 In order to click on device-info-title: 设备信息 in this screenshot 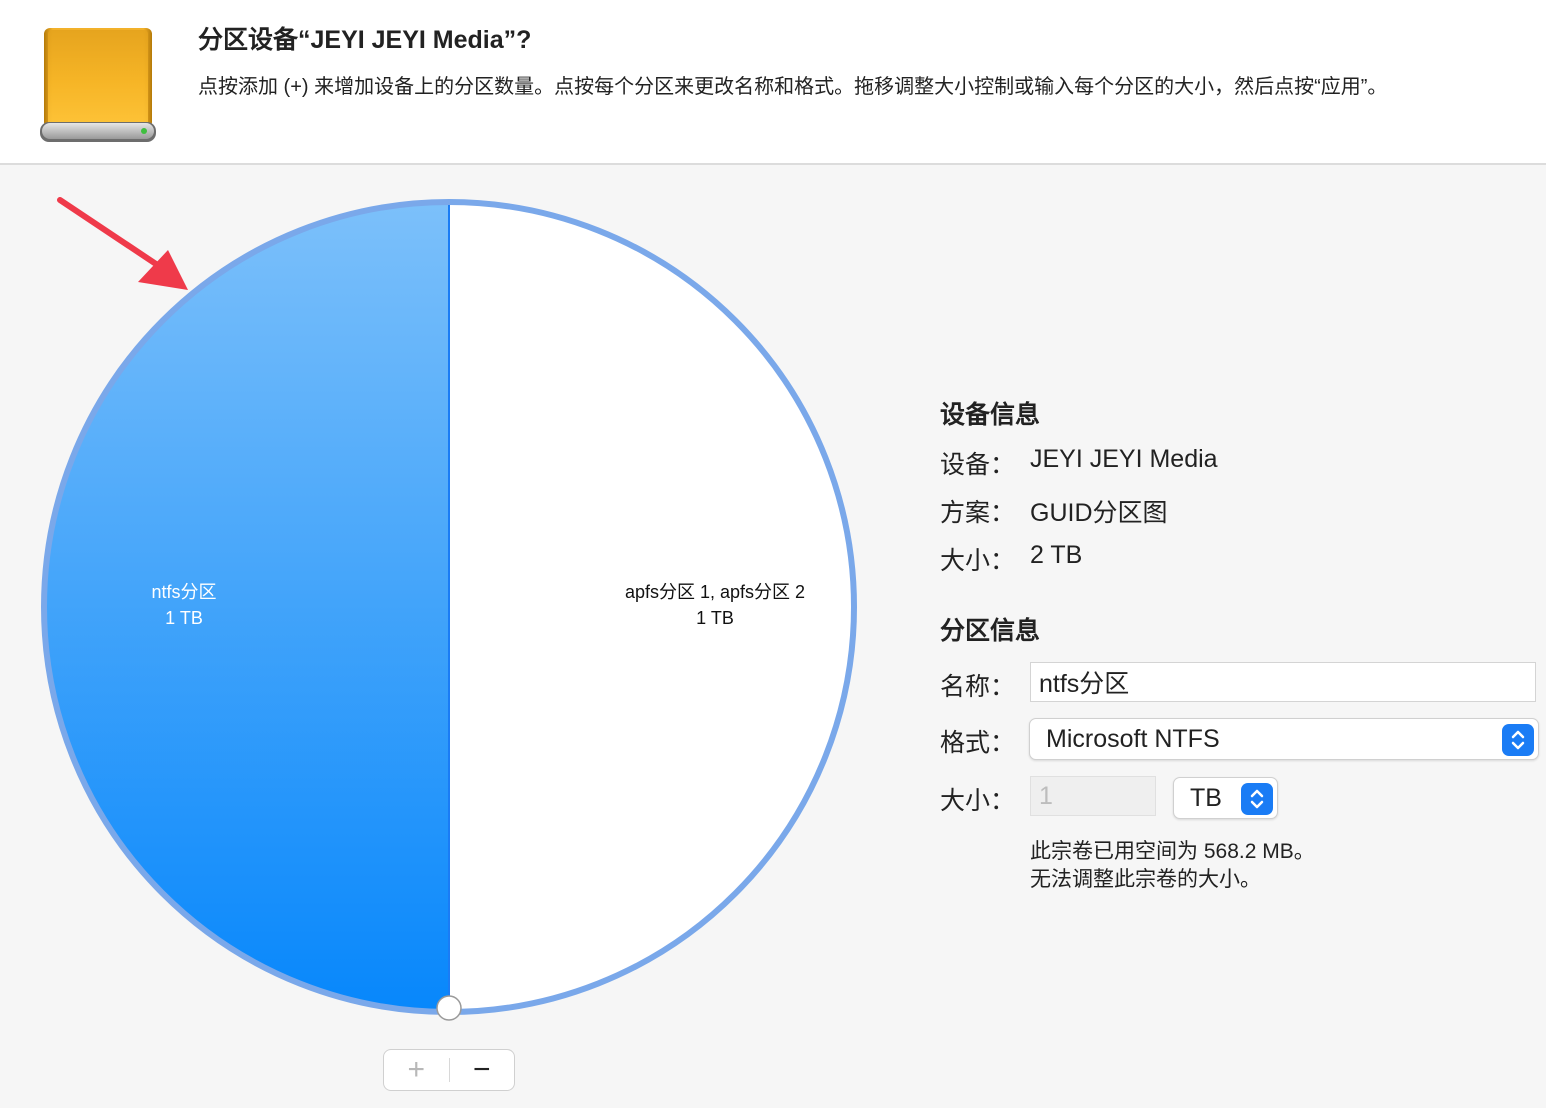, I will do `click(990, 415)`.